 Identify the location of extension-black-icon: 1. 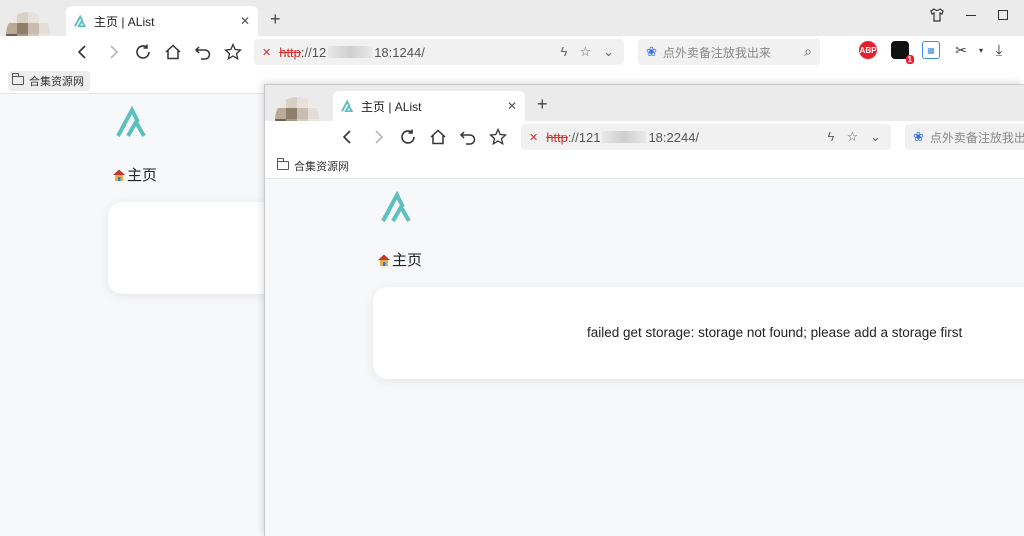
(902, 52).